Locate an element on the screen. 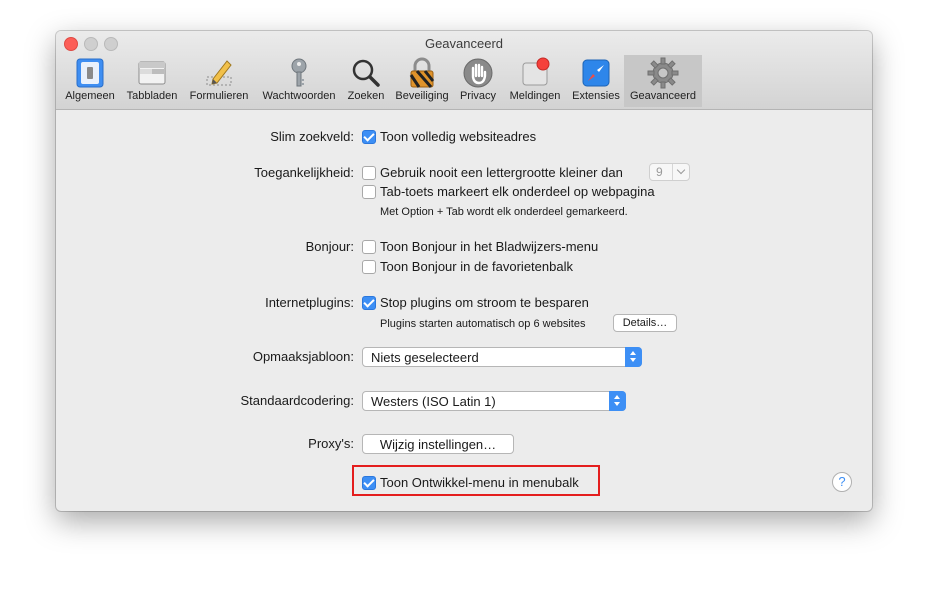  encoding-value: Westers (ISO Latin 1) is located at coordinates (433, 401).